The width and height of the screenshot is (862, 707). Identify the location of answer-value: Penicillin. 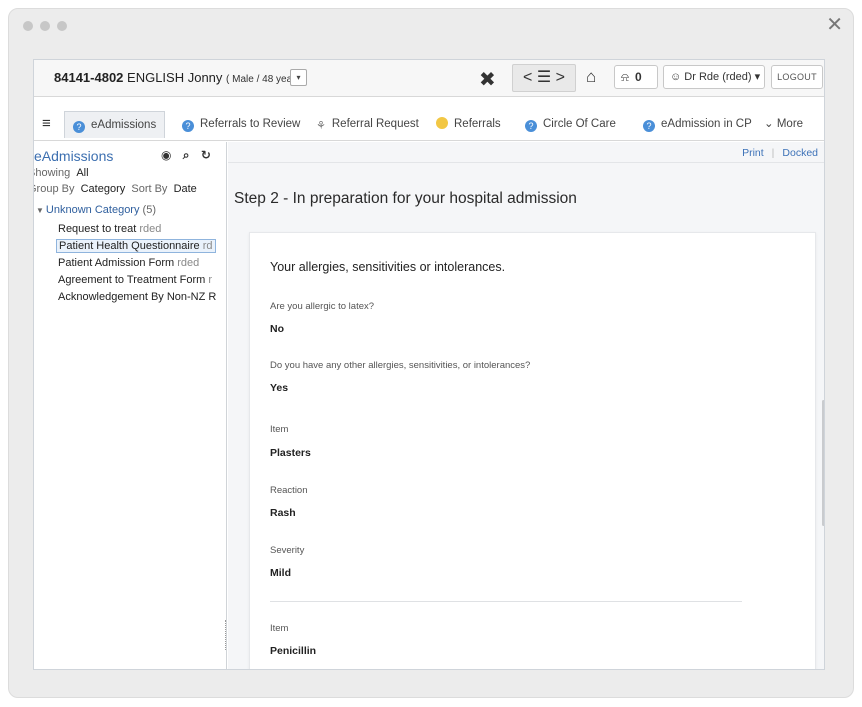
(293, 651).